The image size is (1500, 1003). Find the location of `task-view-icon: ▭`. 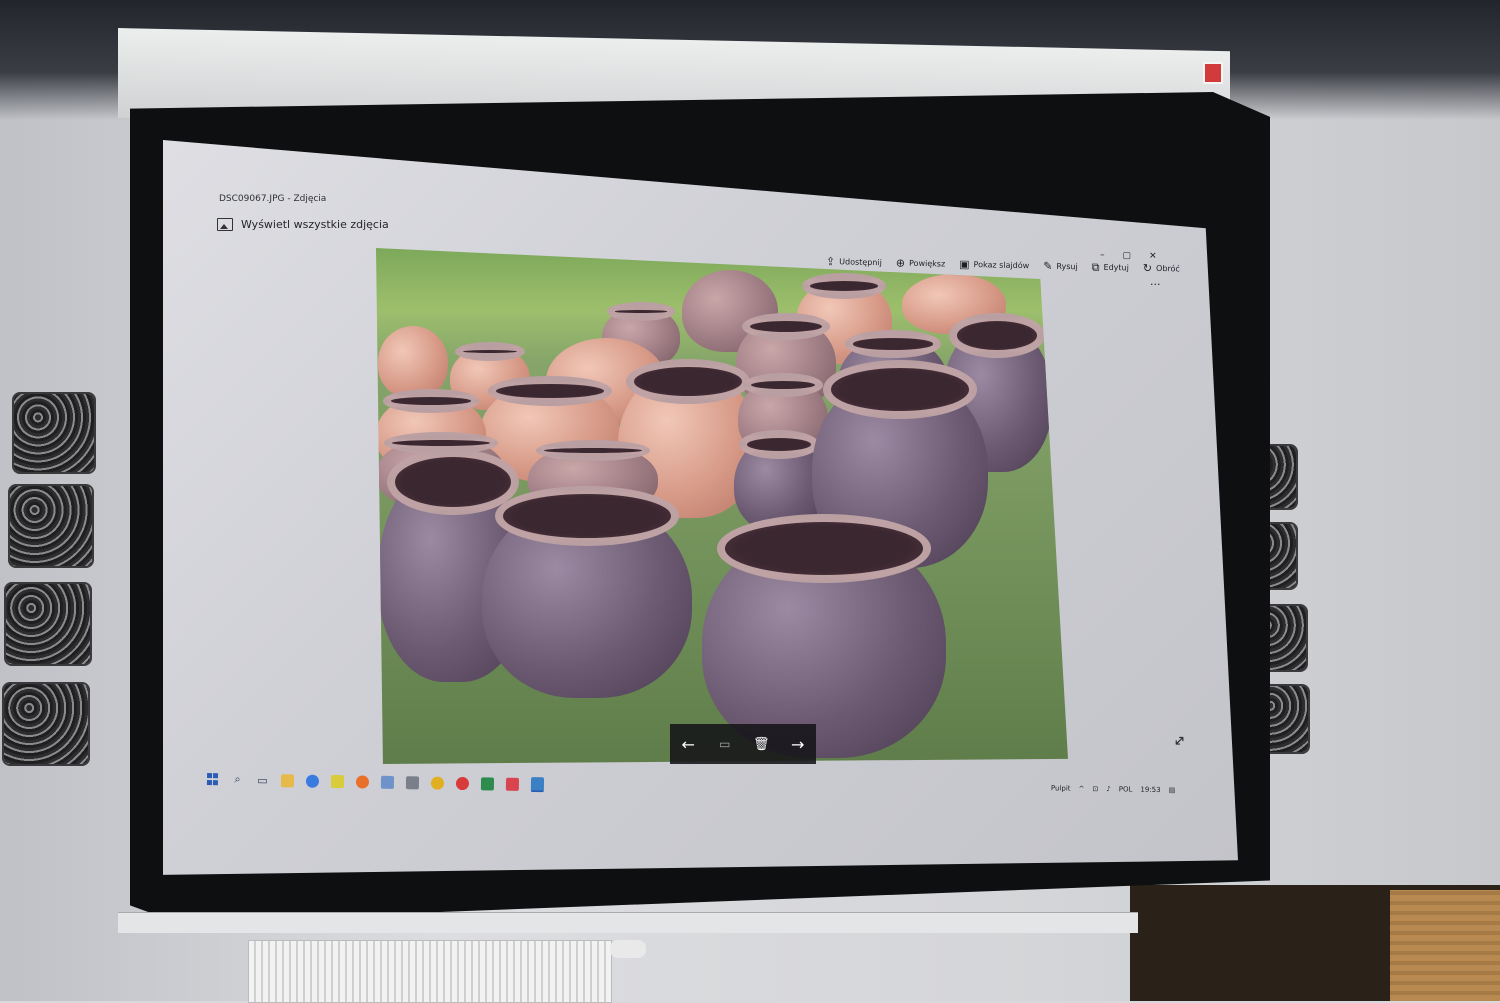

task-view-icon: ▭ is located at coordinates (262, 779).